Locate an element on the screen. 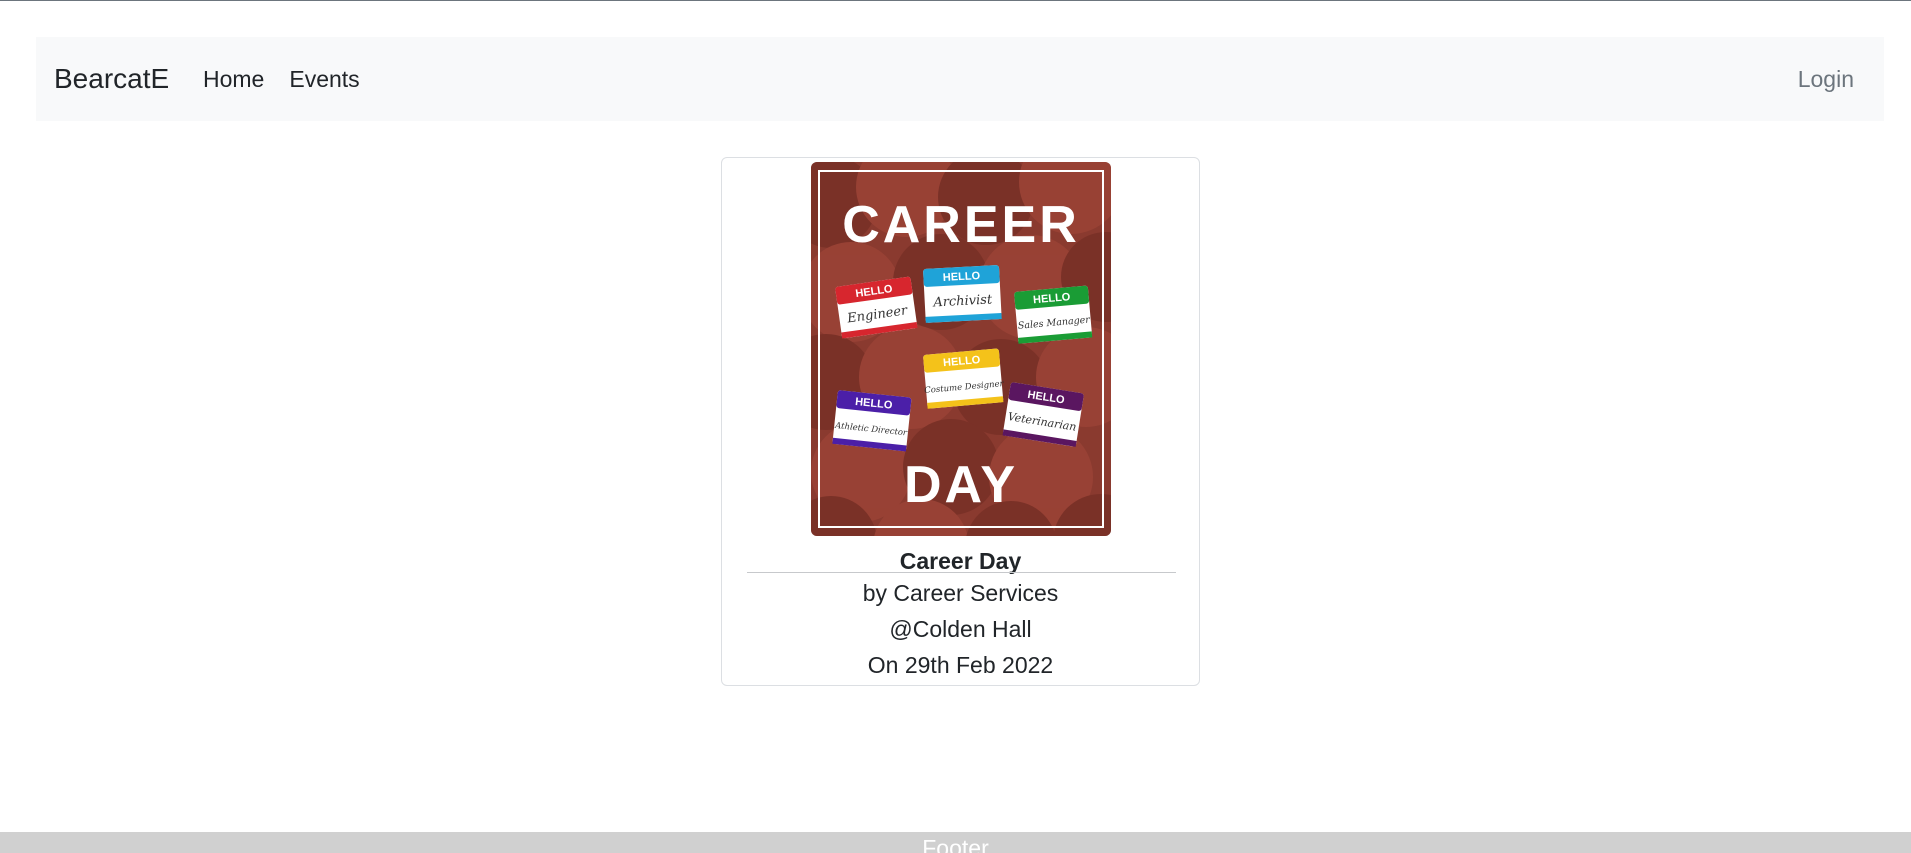 The image size is (1911, 853). card-divider is located at coordinates (961, 572).